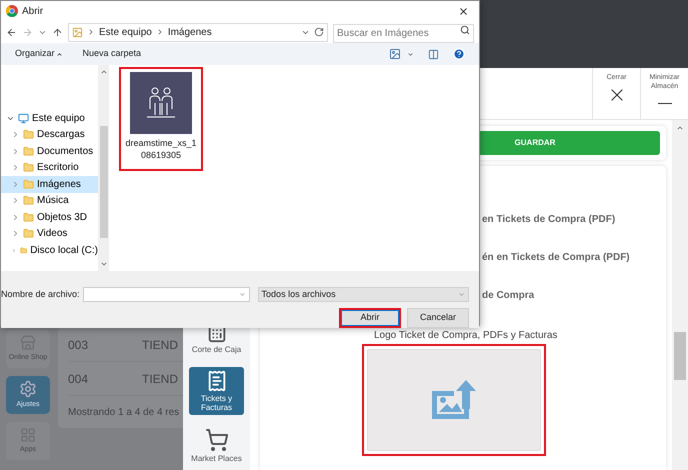 This screenshot has width=688, height=470. I want to click on logo-label: Logo Ticket de Compra, PDFs y Facturas, so click(520, 335).